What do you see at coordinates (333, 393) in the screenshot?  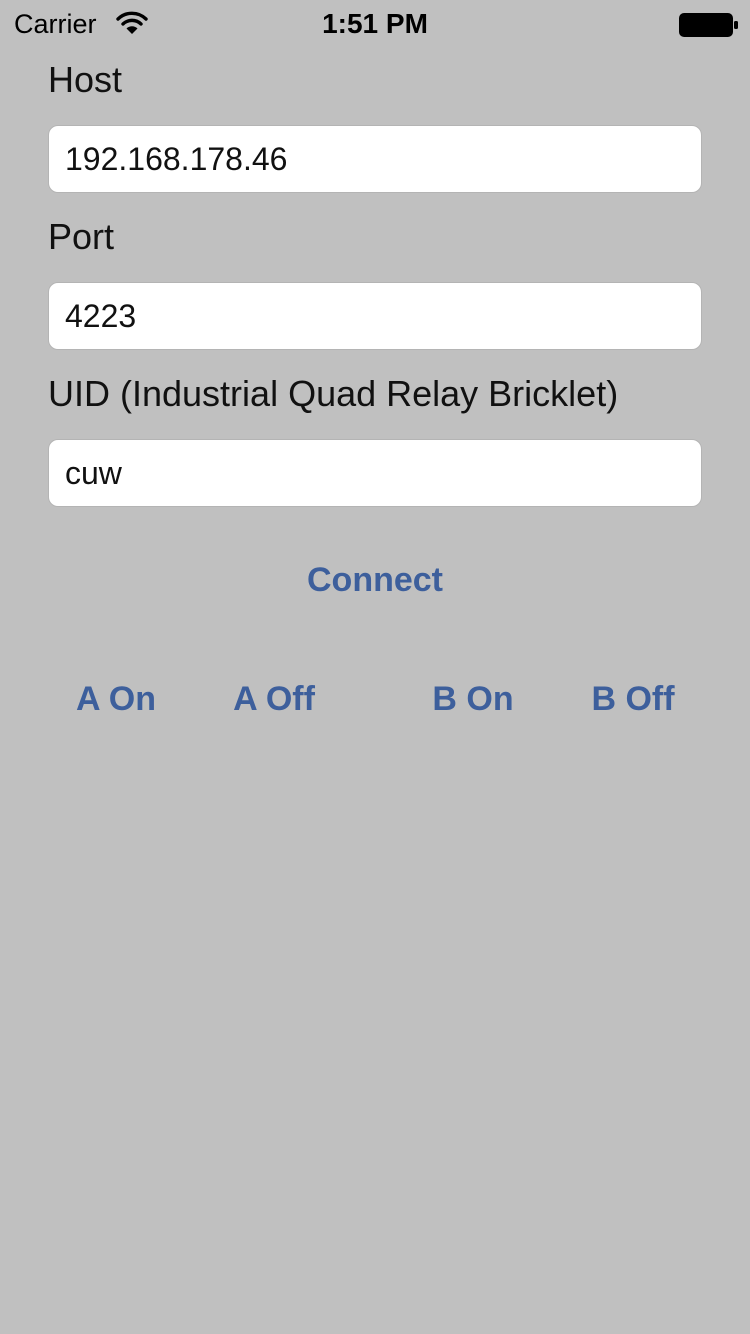 I see `uid-label: UID (Industrial Quad Relay Bricklet)` at bounding box center [333, 393].